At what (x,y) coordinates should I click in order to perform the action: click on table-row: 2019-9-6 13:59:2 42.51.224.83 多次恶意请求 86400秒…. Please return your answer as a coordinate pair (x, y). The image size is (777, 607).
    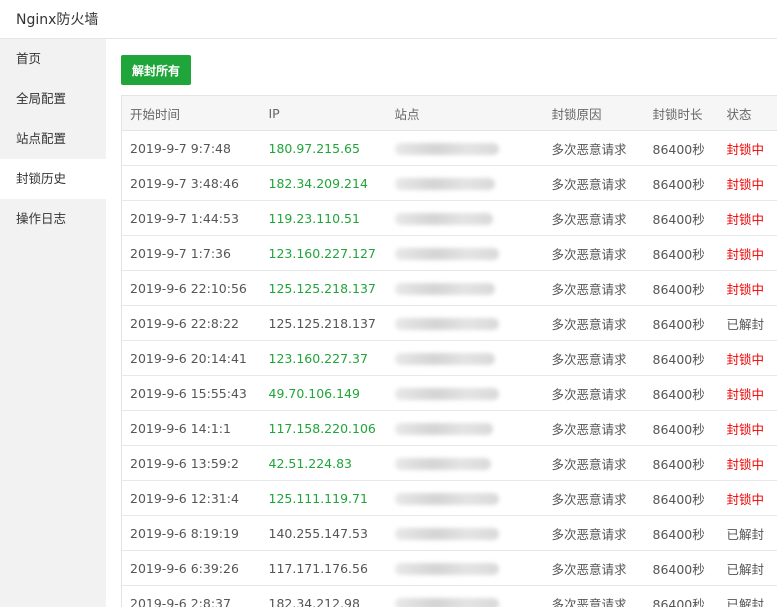
    Looking at the image, I should click on (449, 463).